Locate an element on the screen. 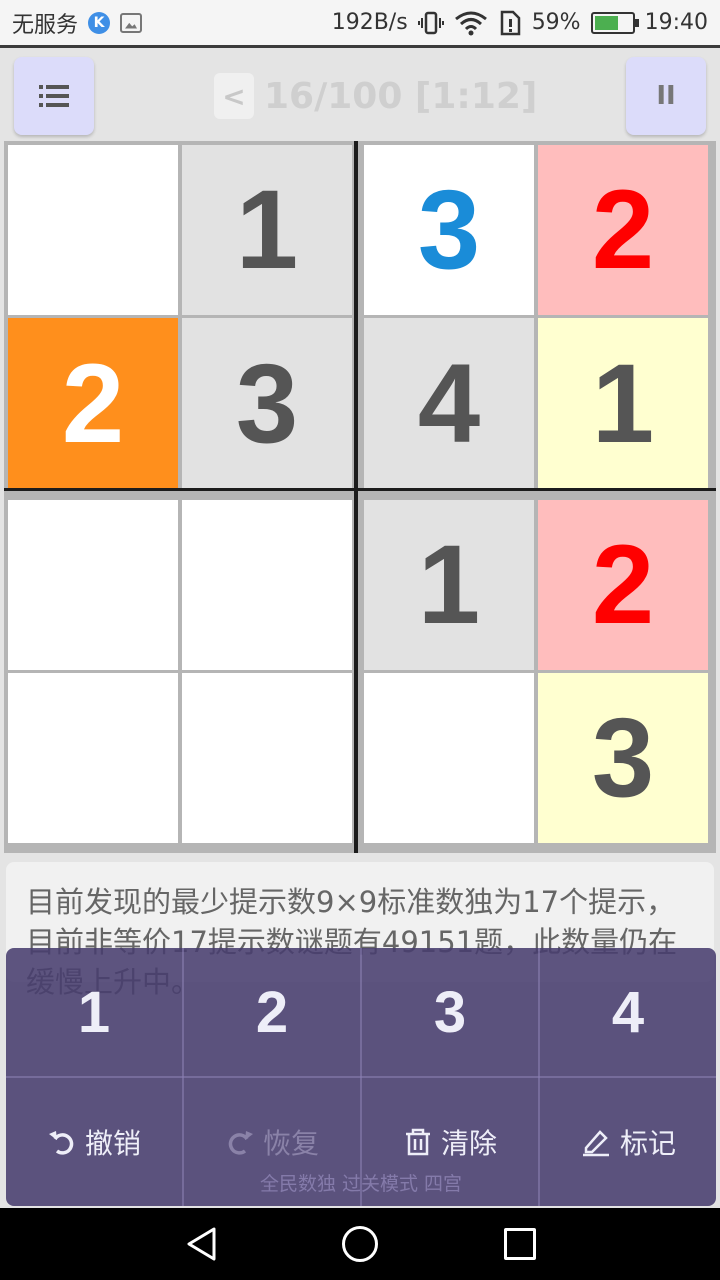 This screenshot has height=1280, width=720. k-app-icon: K is located at coordinates (99, 22).